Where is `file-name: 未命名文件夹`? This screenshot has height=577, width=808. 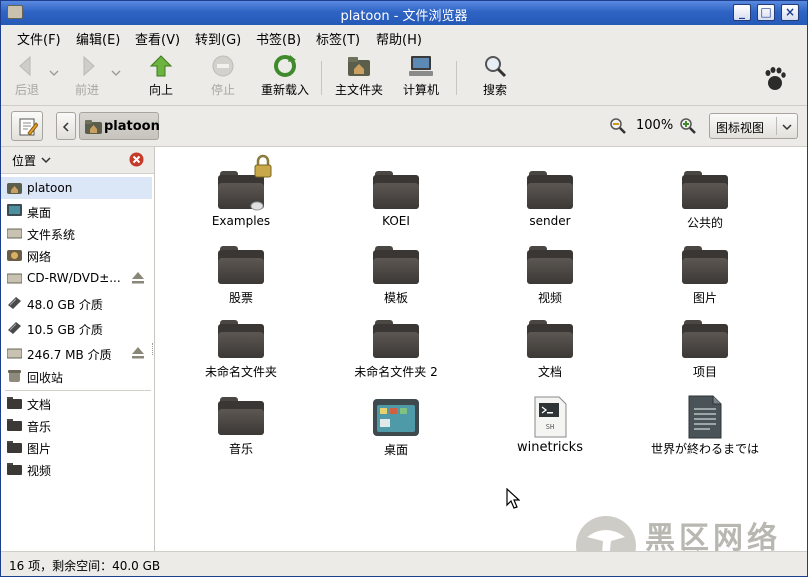 file-name: 未命名文件夹 is located at coordinates (240, 372).